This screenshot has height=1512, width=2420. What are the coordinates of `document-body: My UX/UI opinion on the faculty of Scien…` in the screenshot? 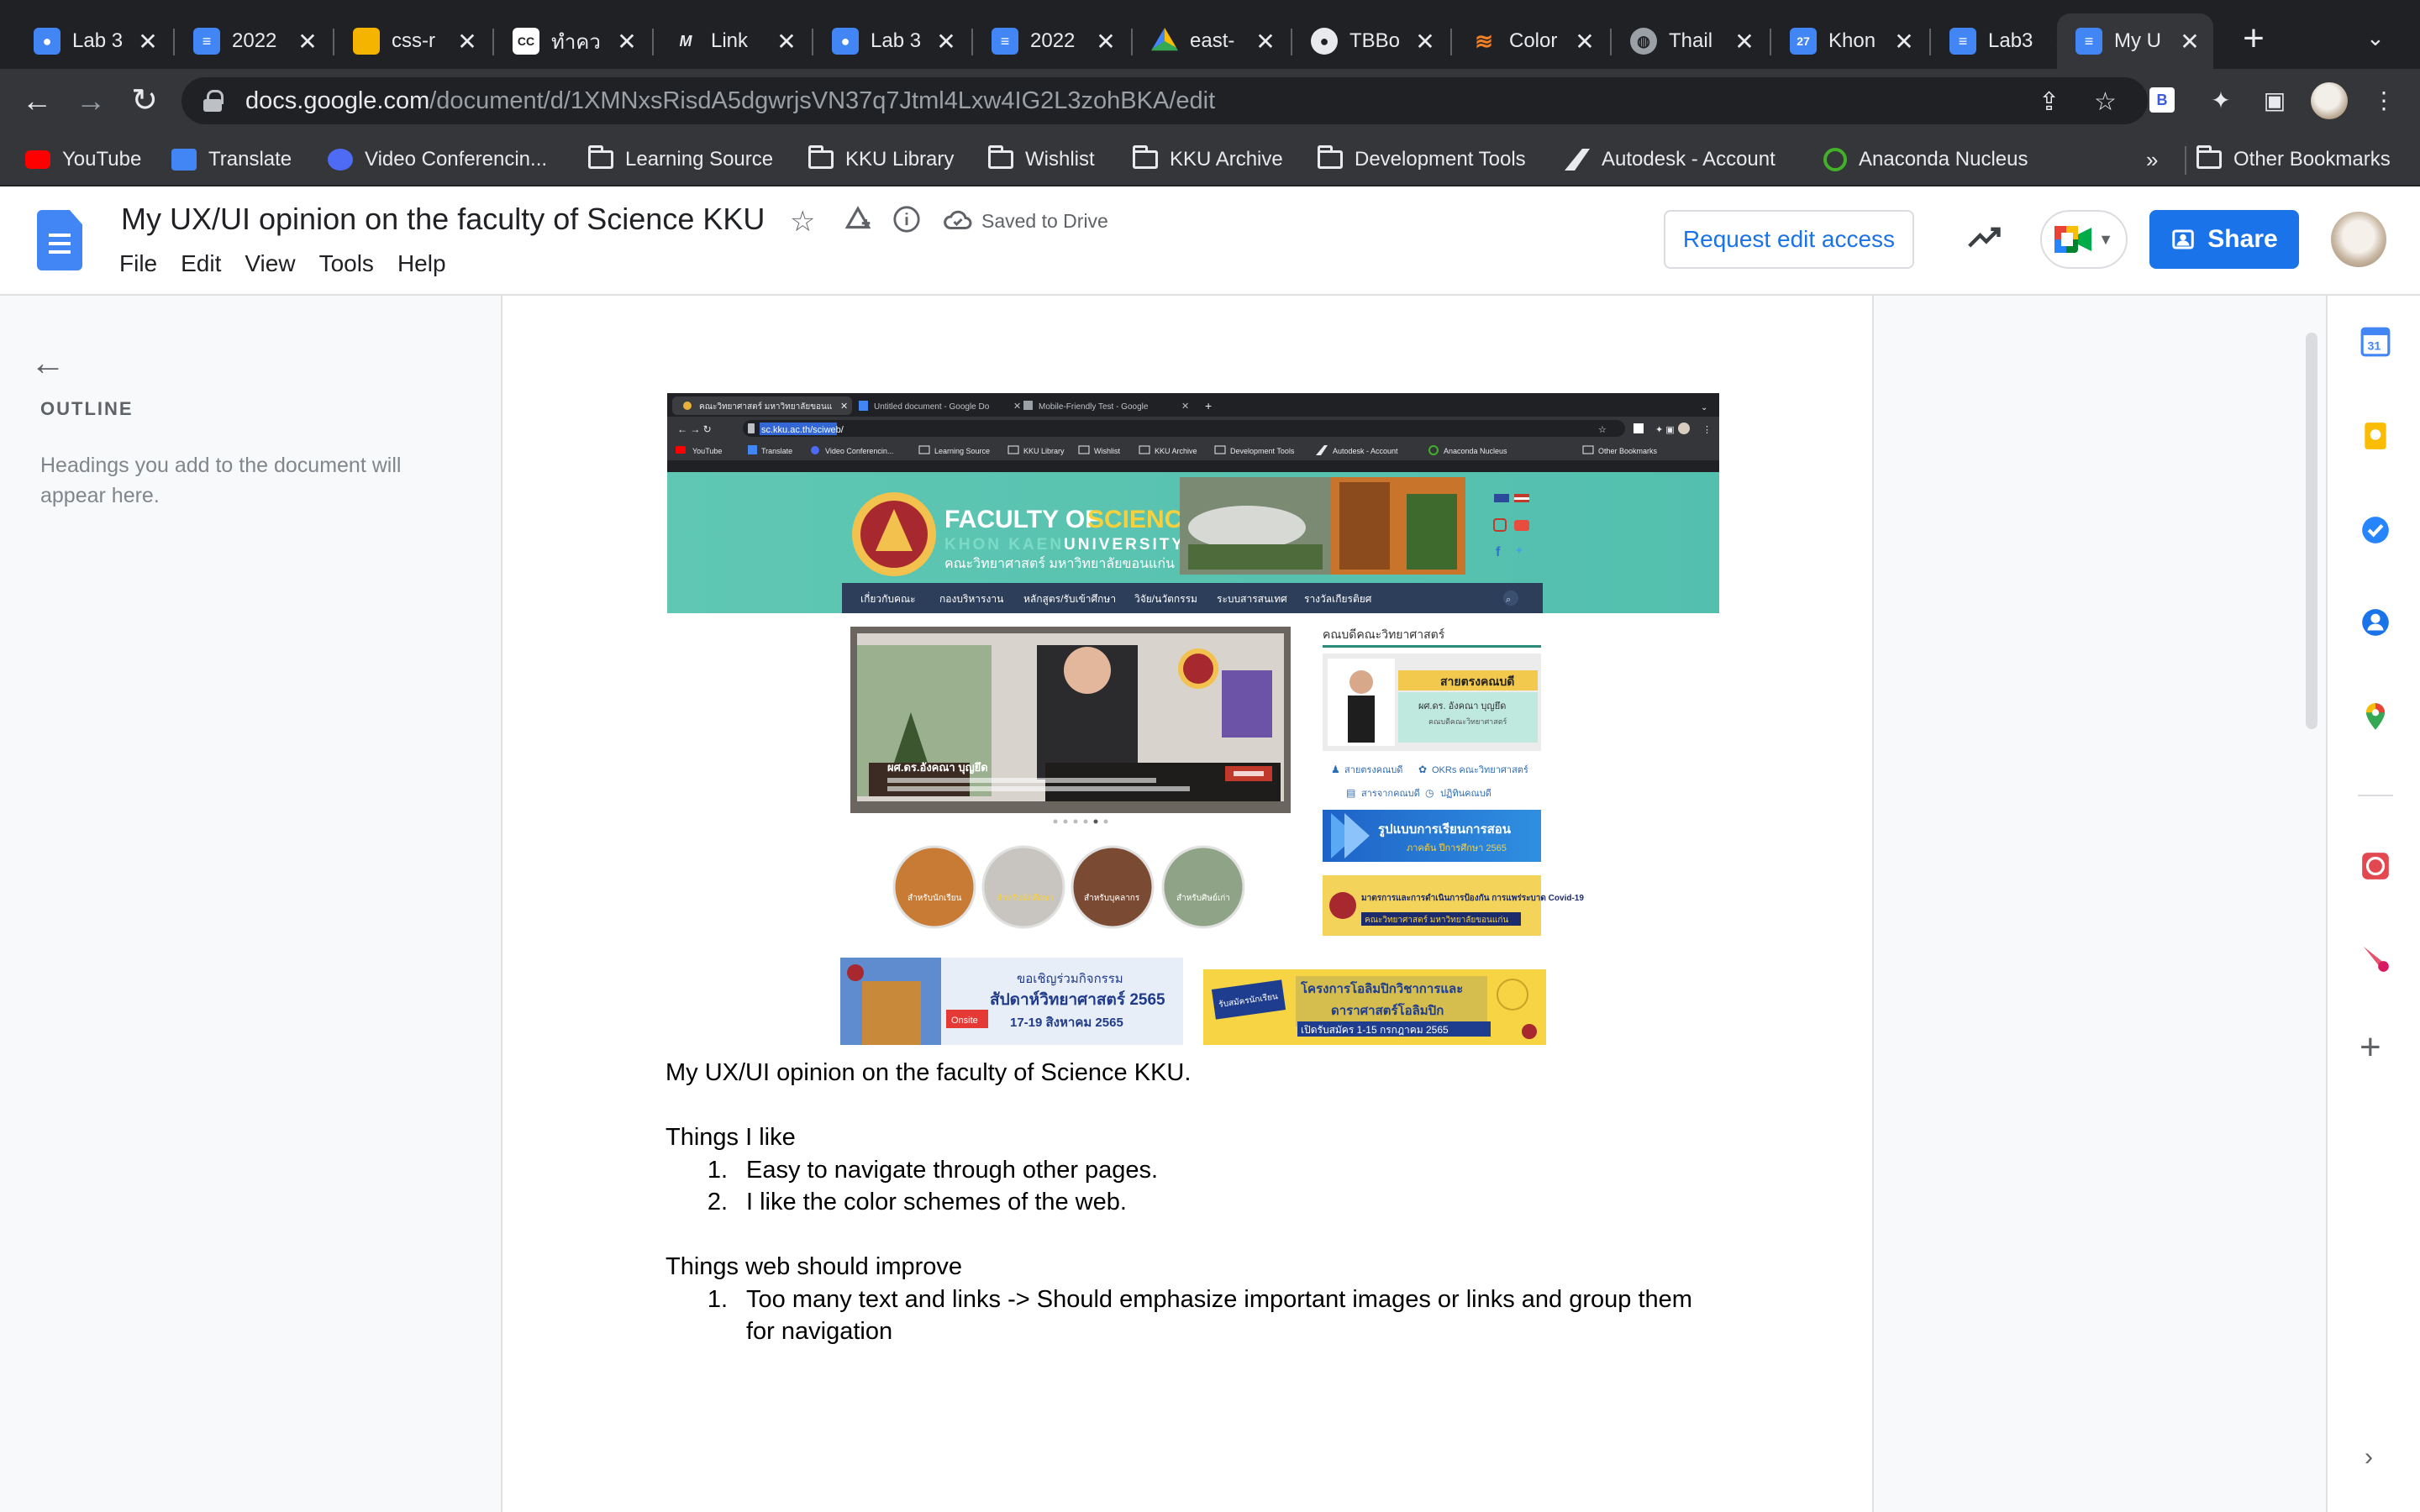 It's located at (1195, 1202).